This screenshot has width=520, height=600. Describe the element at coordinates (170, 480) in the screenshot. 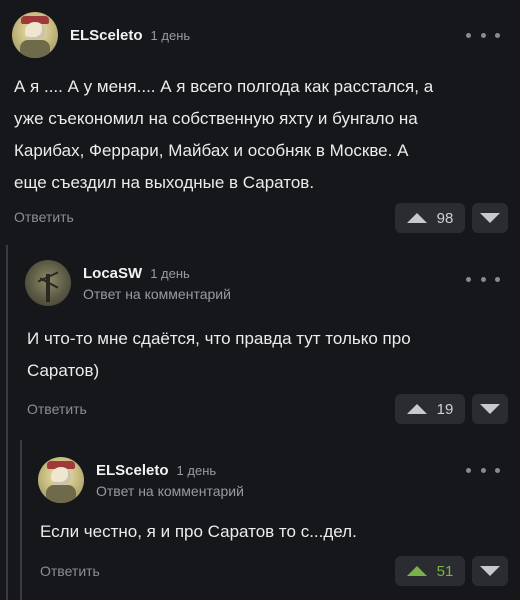

I see `comment-meta: ELSceleto 1 день Ответ на комментарий` at that location.